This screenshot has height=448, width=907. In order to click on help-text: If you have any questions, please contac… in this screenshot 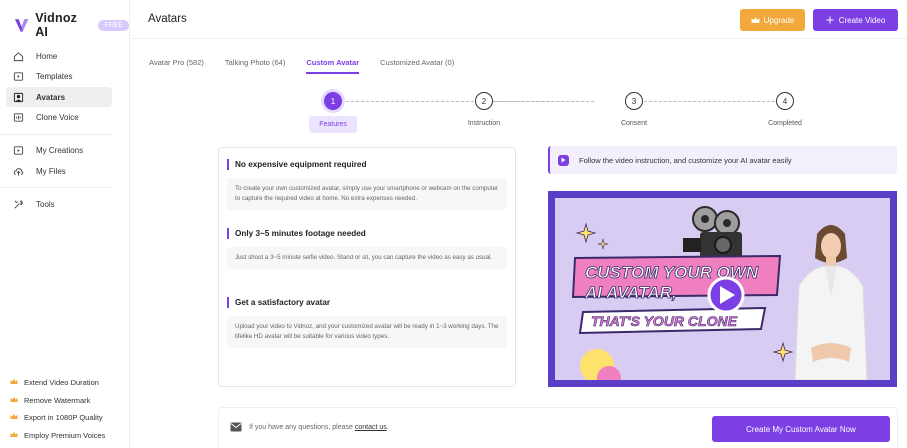, I will do `click(319, 427)`.